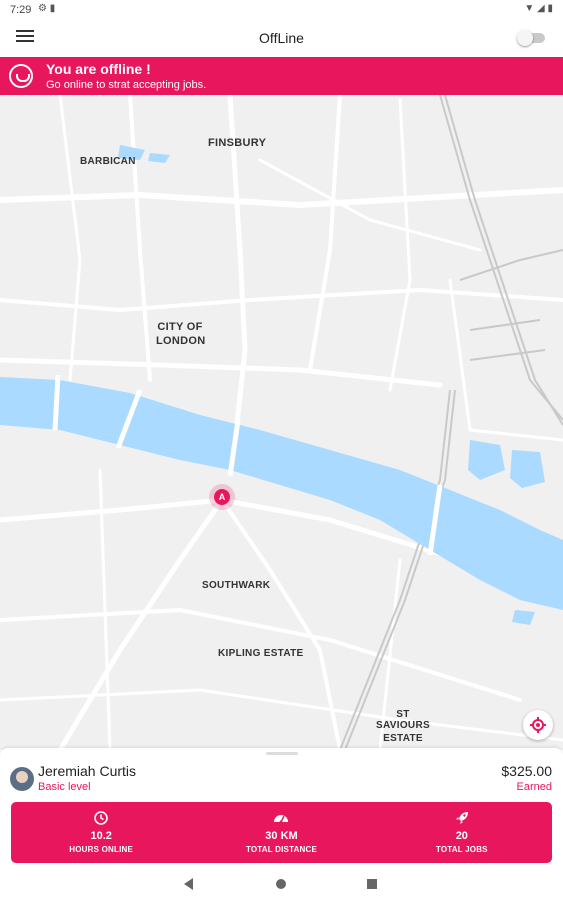  What do you see at coordinates (281, 819) in the screenshot?
I see `speedometer-icon` at bounding box center [281, 819].